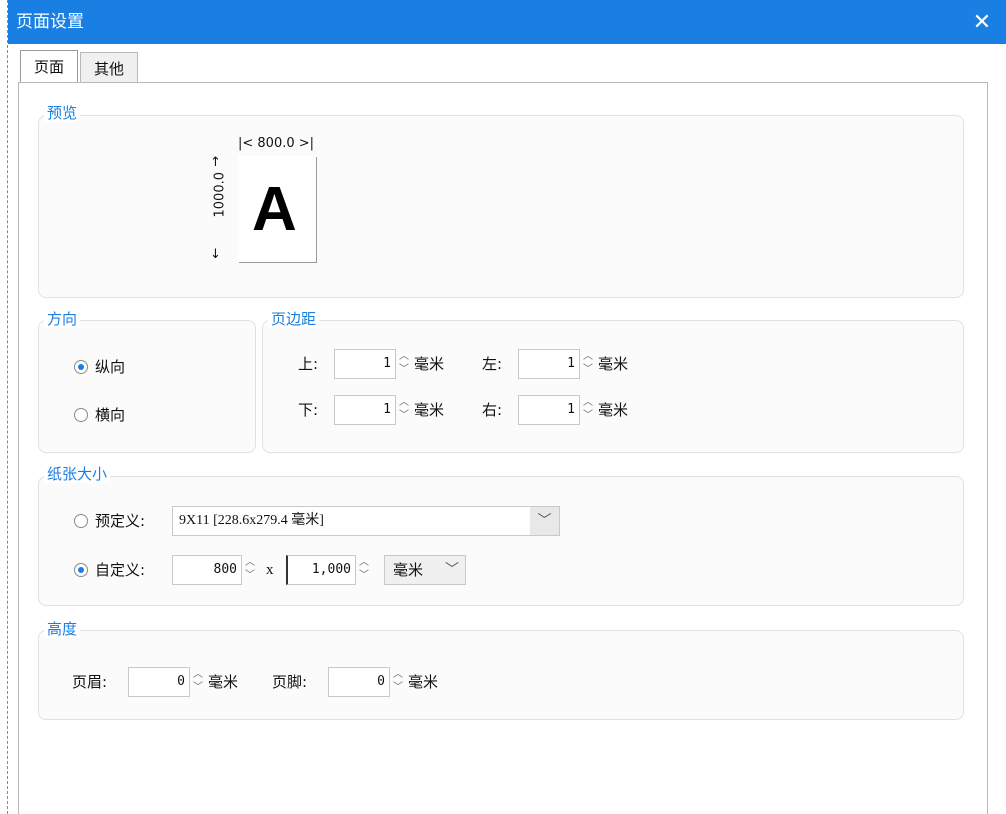 This screenshot has height=814, width=1006. Describe the element at coordinates (588, 364) in the screenshot. I see `margin-left-spinner: ︿ ﹀` at that location.